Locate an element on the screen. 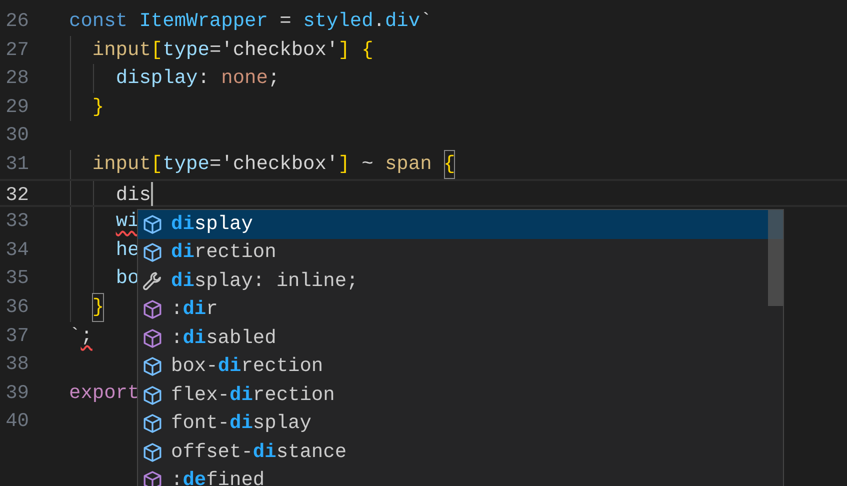 The width and height of the screenshot is (847, 486). code-token: export is located at coordinates (104, 393).